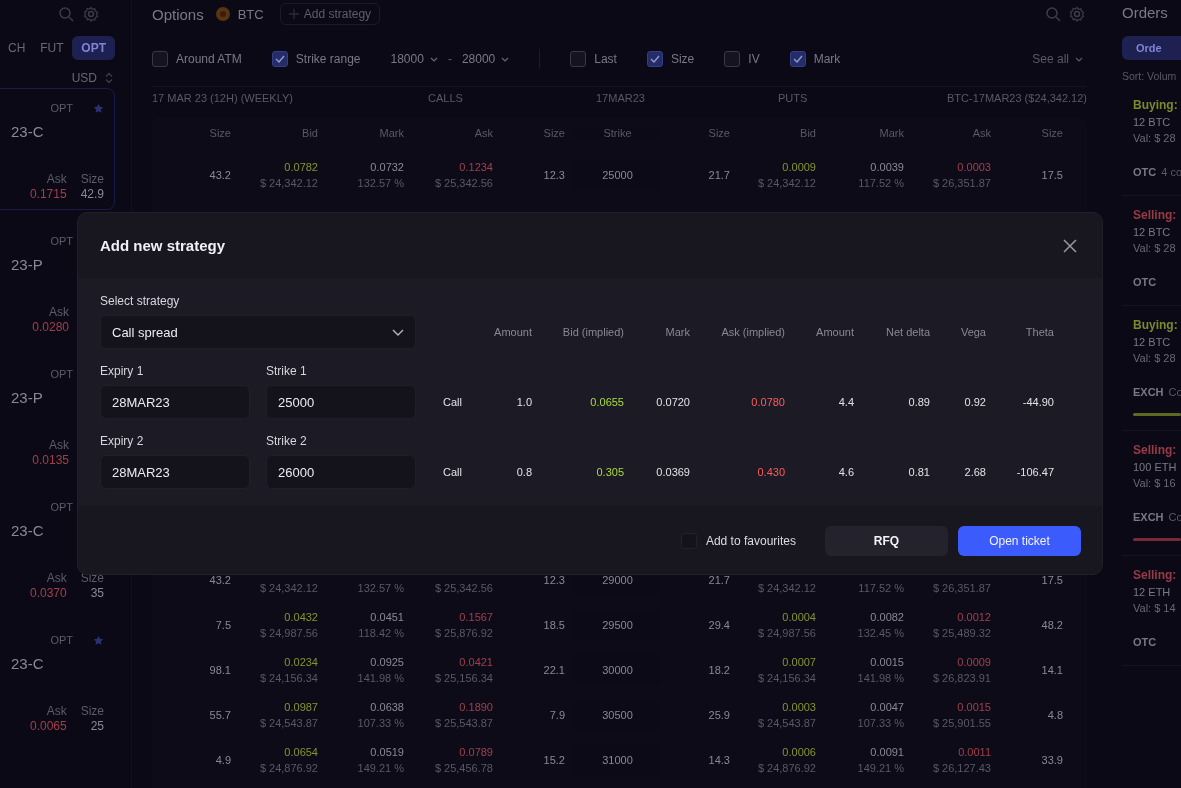  What do you see at coordinates (918, 472) in the screenshot?
I see `table-cell-text: 0.81` at bounding box center [918, 472].